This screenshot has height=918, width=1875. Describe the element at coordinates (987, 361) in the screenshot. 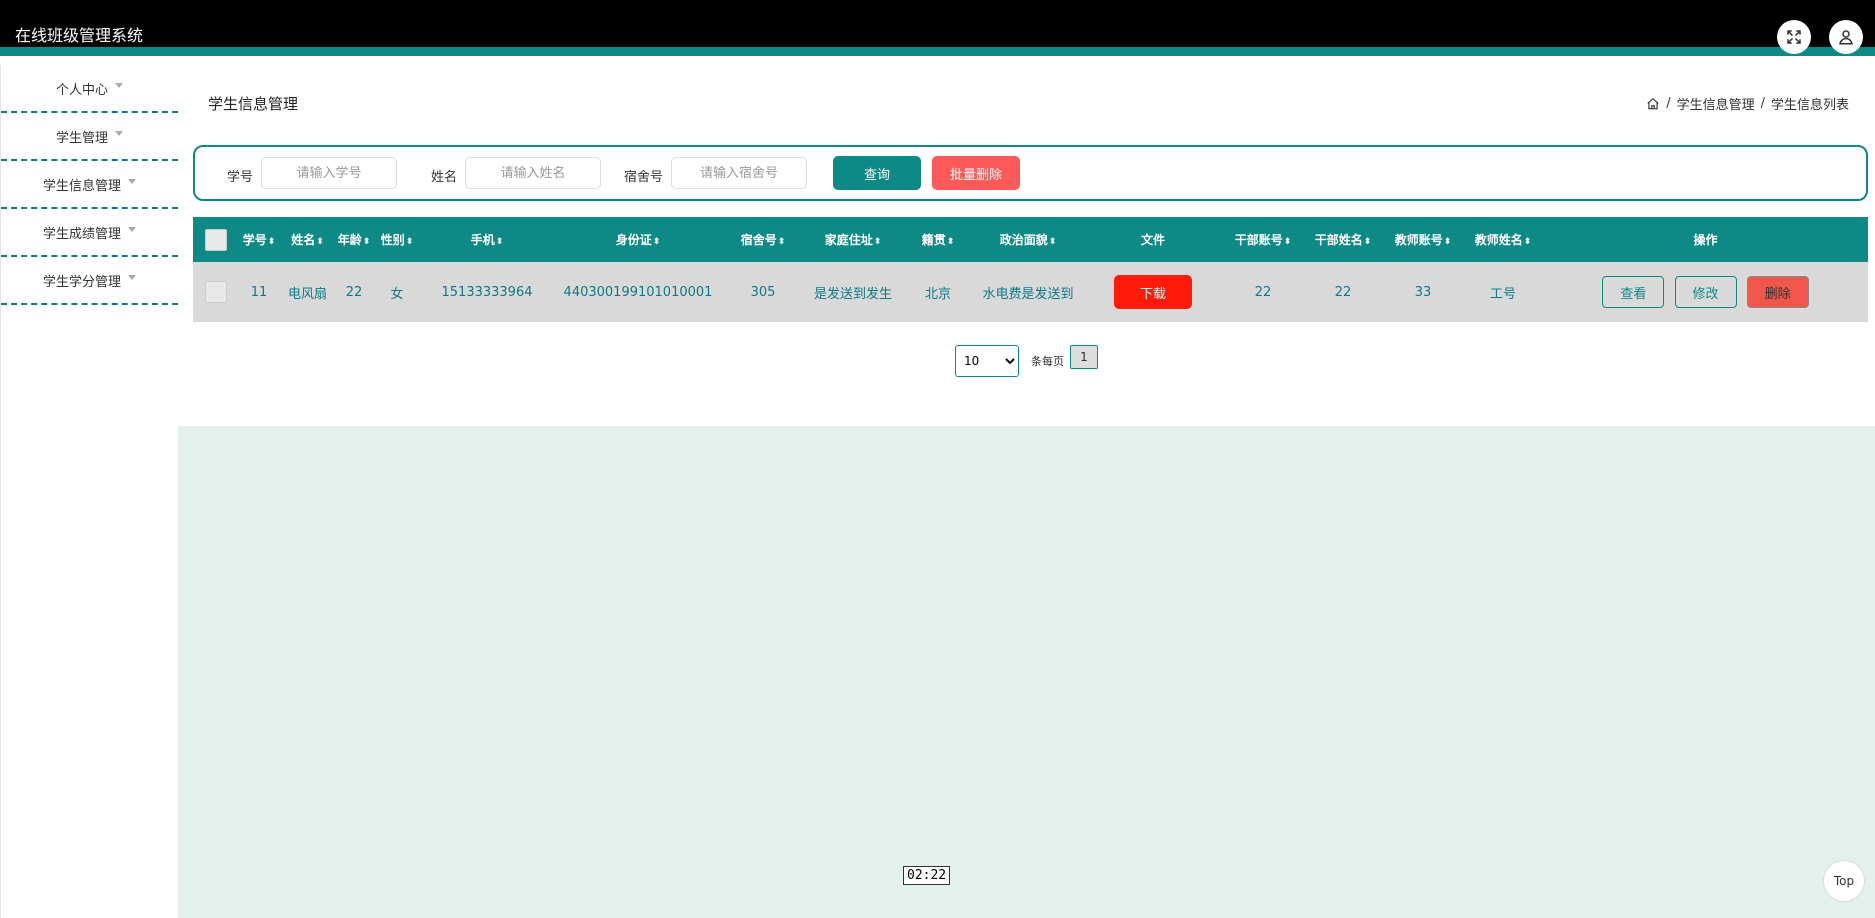

I see `page-size-select: 10` at that location.